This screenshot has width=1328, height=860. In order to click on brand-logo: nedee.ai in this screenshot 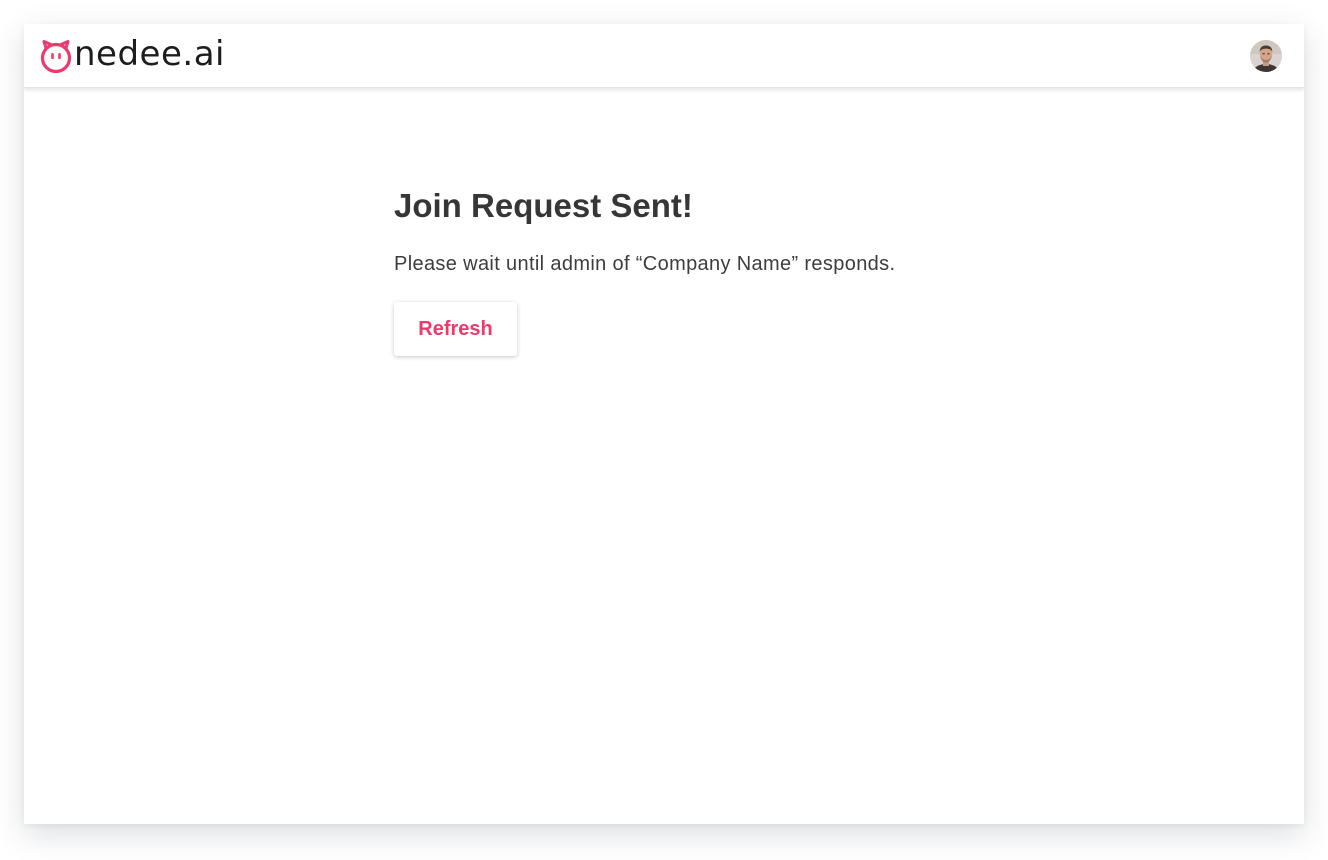, I will do `click(132, 54)`.